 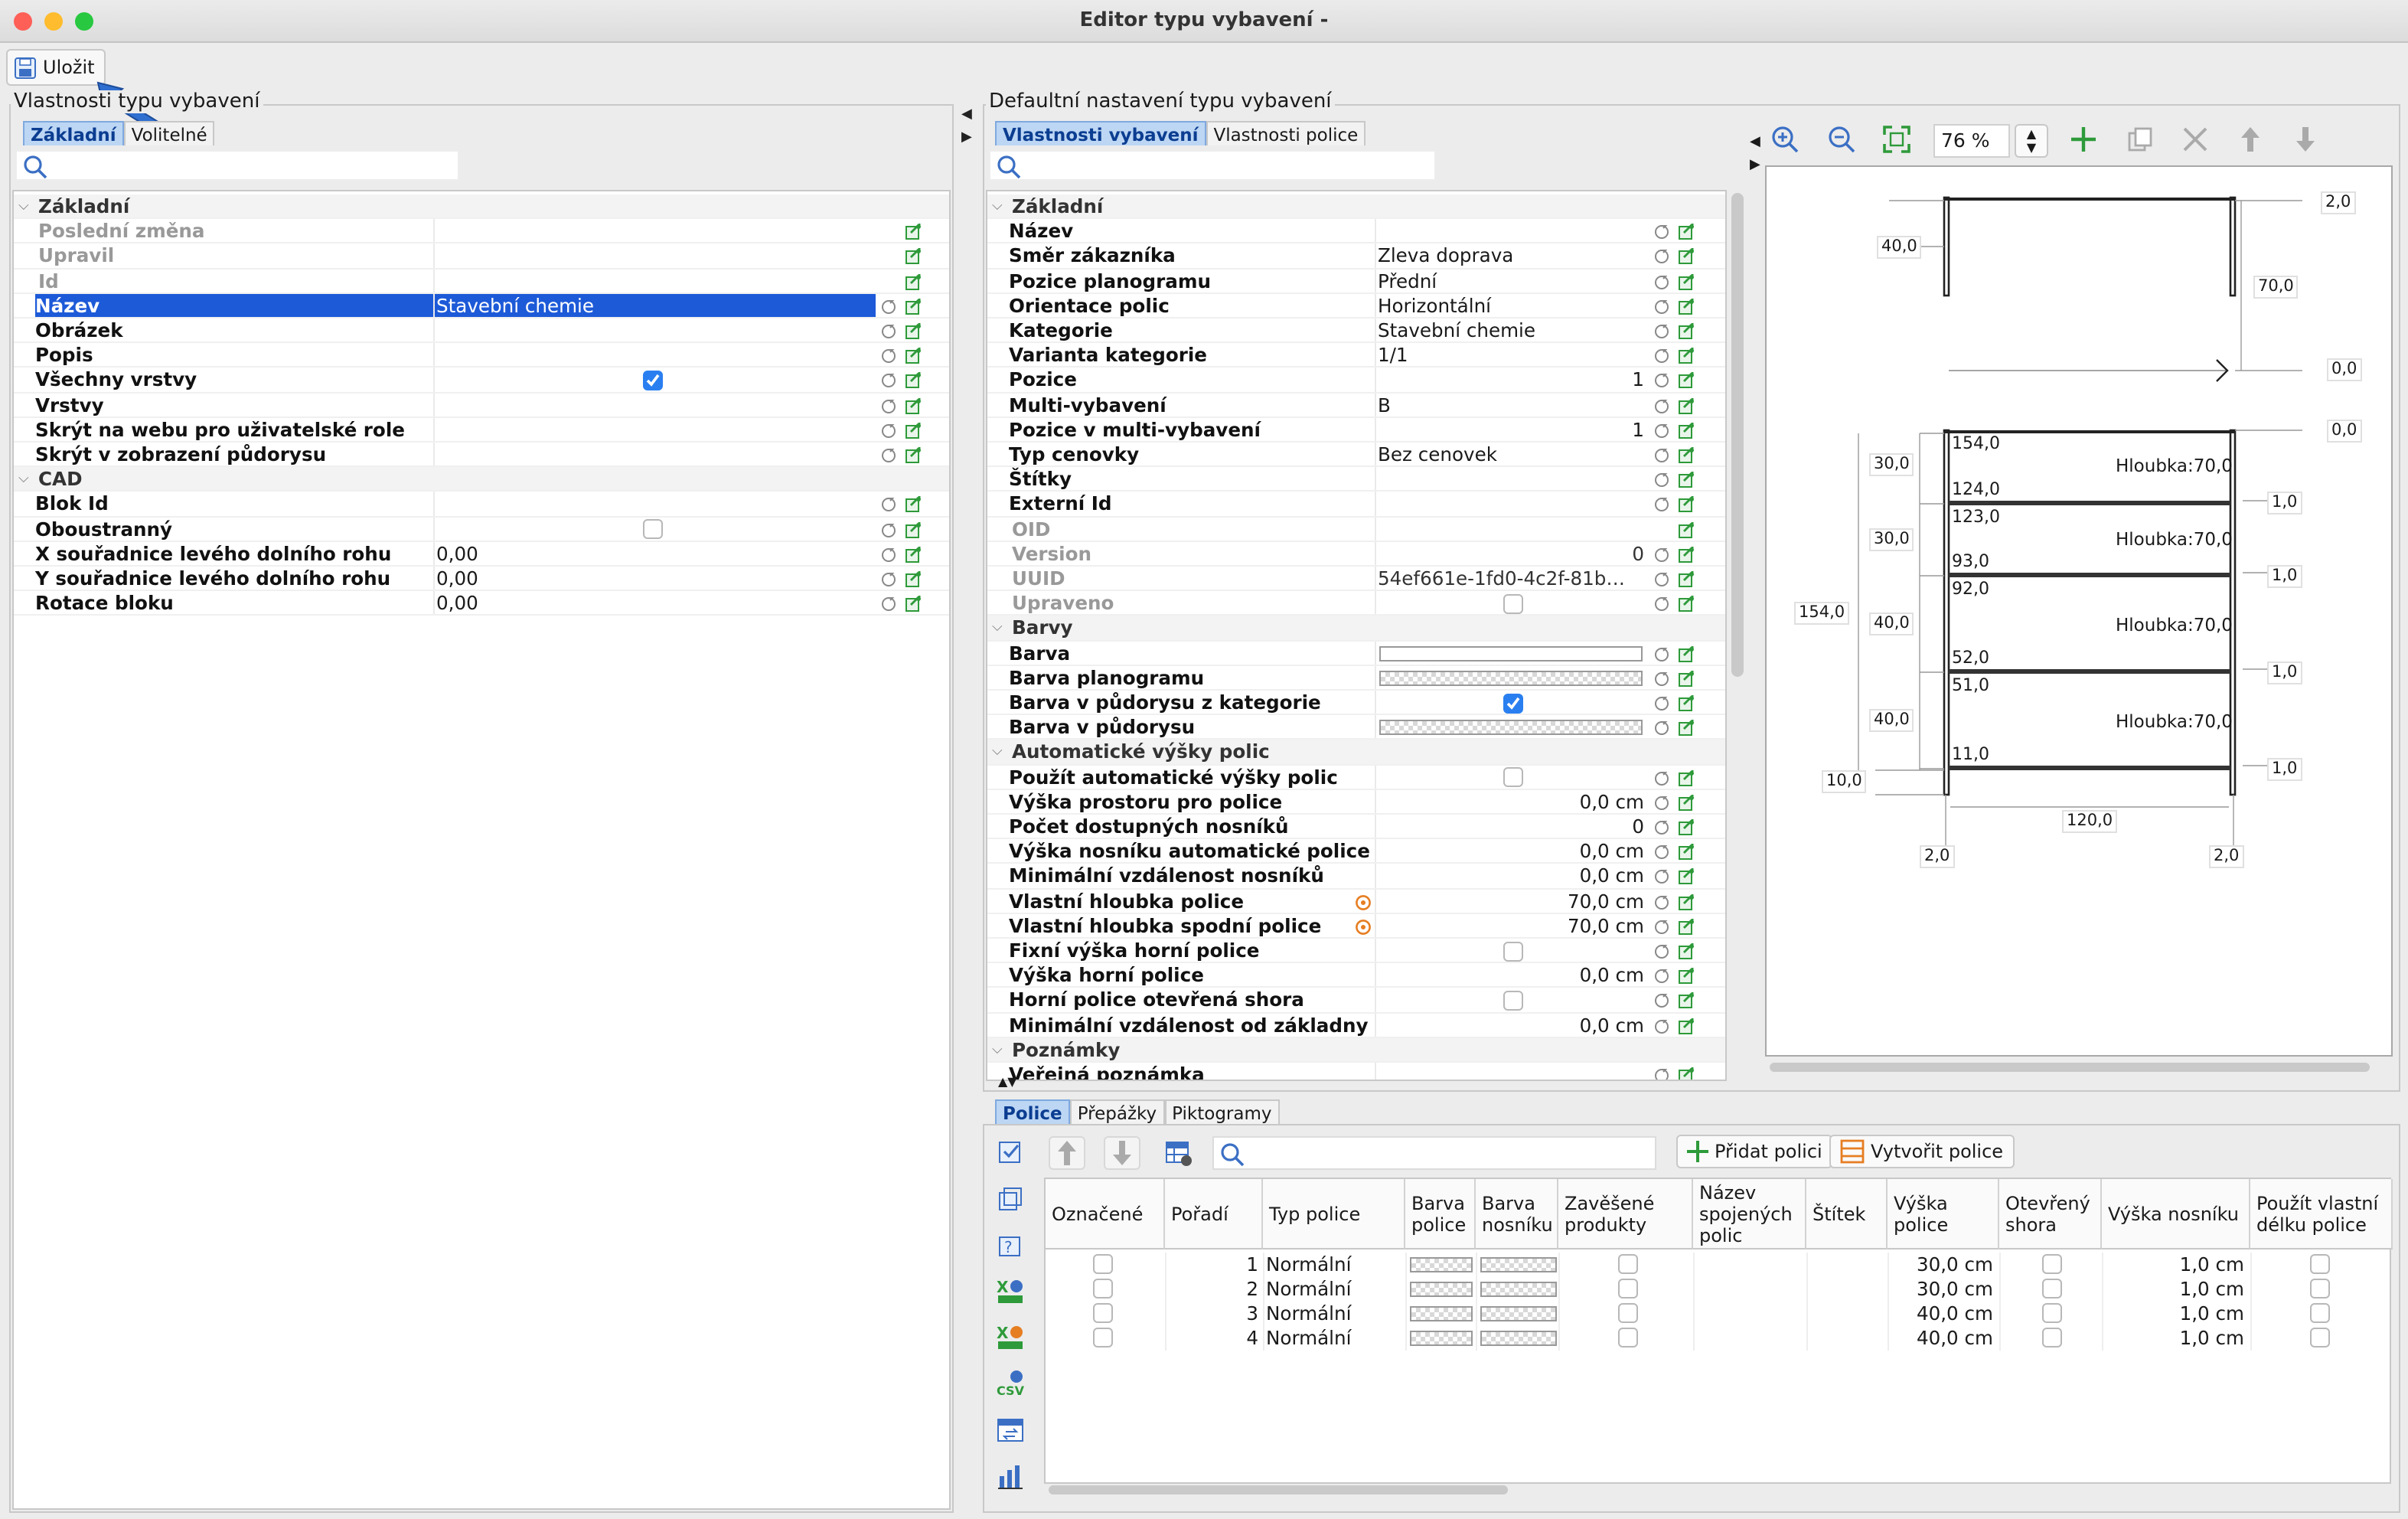 I want to click on column-header: Typ police, so click(x=1334, y=1214).